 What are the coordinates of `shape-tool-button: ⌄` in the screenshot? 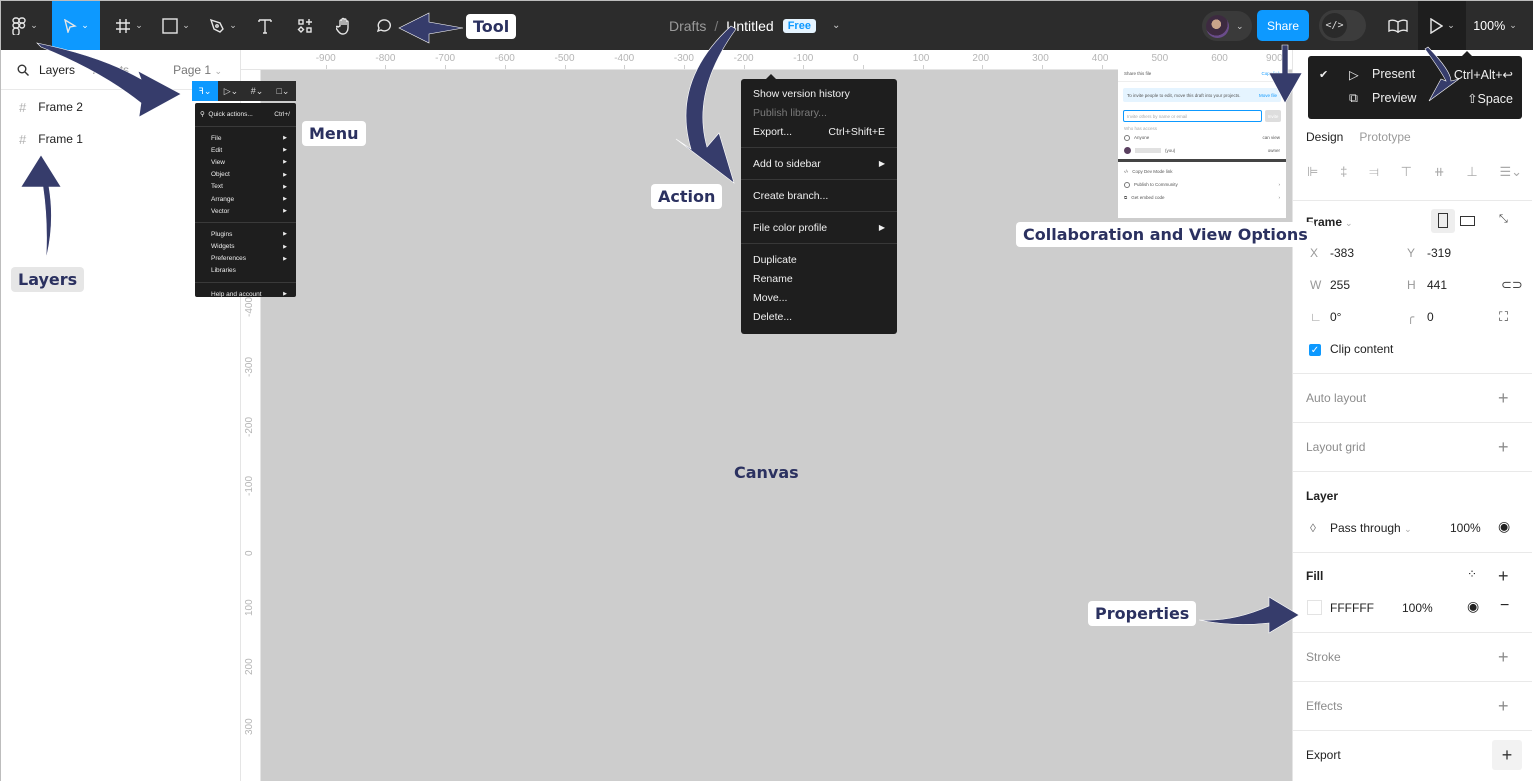 It's located at (176, 25).